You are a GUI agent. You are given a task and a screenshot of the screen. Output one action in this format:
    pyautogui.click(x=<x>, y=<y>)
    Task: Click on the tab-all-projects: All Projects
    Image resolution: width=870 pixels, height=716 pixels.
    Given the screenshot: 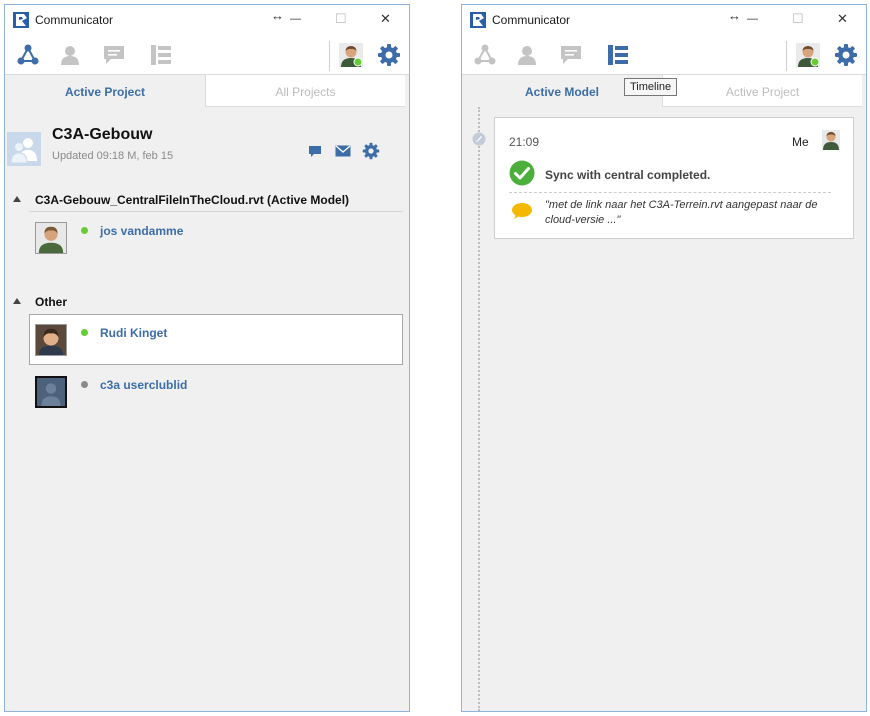 What is the action you would take?
    pyautogui.click(x=305, y=91)
    